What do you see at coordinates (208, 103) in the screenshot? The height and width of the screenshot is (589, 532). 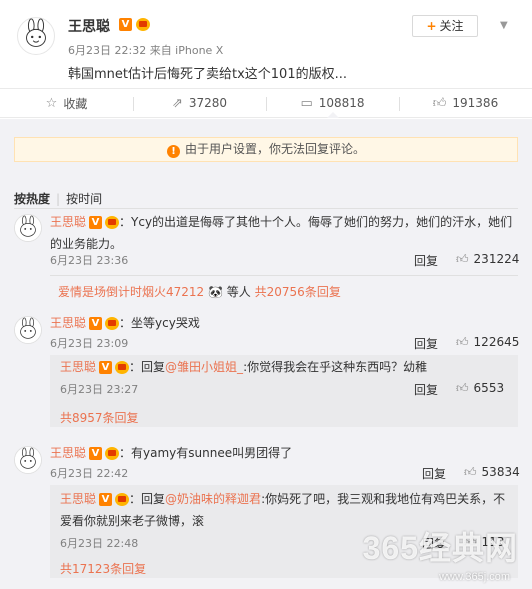 I see `share-count: 37280` at bounding box center [208, 103].